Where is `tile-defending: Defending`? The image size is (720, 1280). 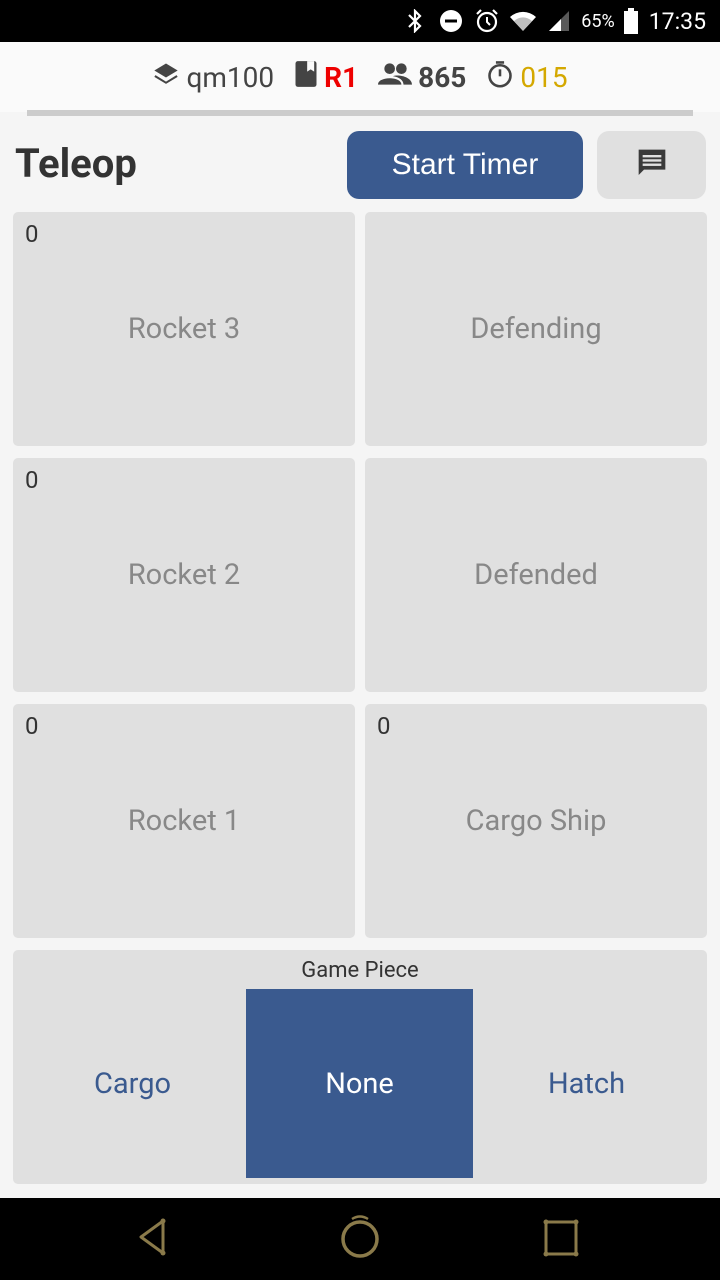
tile-defending: Defending is located at coordinates (536, 329).